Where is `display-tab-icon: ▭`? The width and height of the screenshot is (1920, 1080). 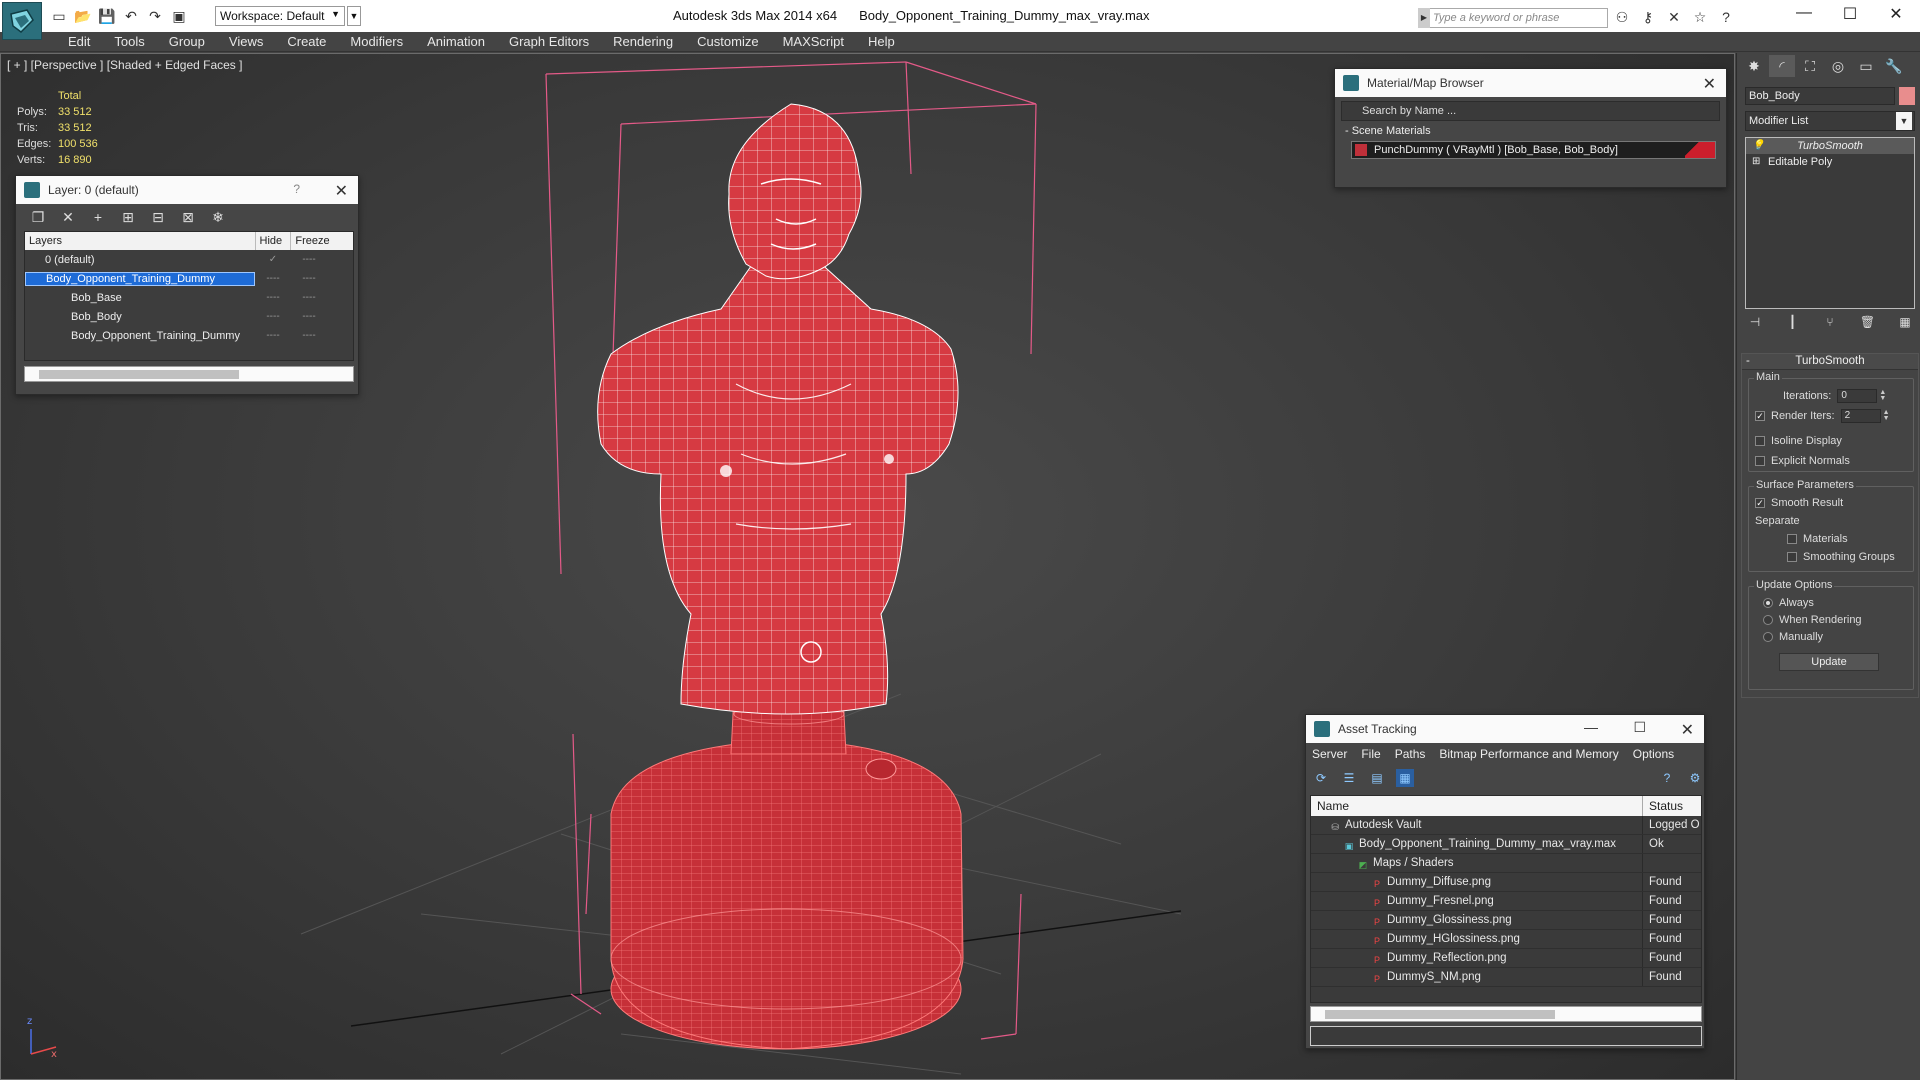
display-tab-icon: ▭ is located at coordinates (1866, 66).